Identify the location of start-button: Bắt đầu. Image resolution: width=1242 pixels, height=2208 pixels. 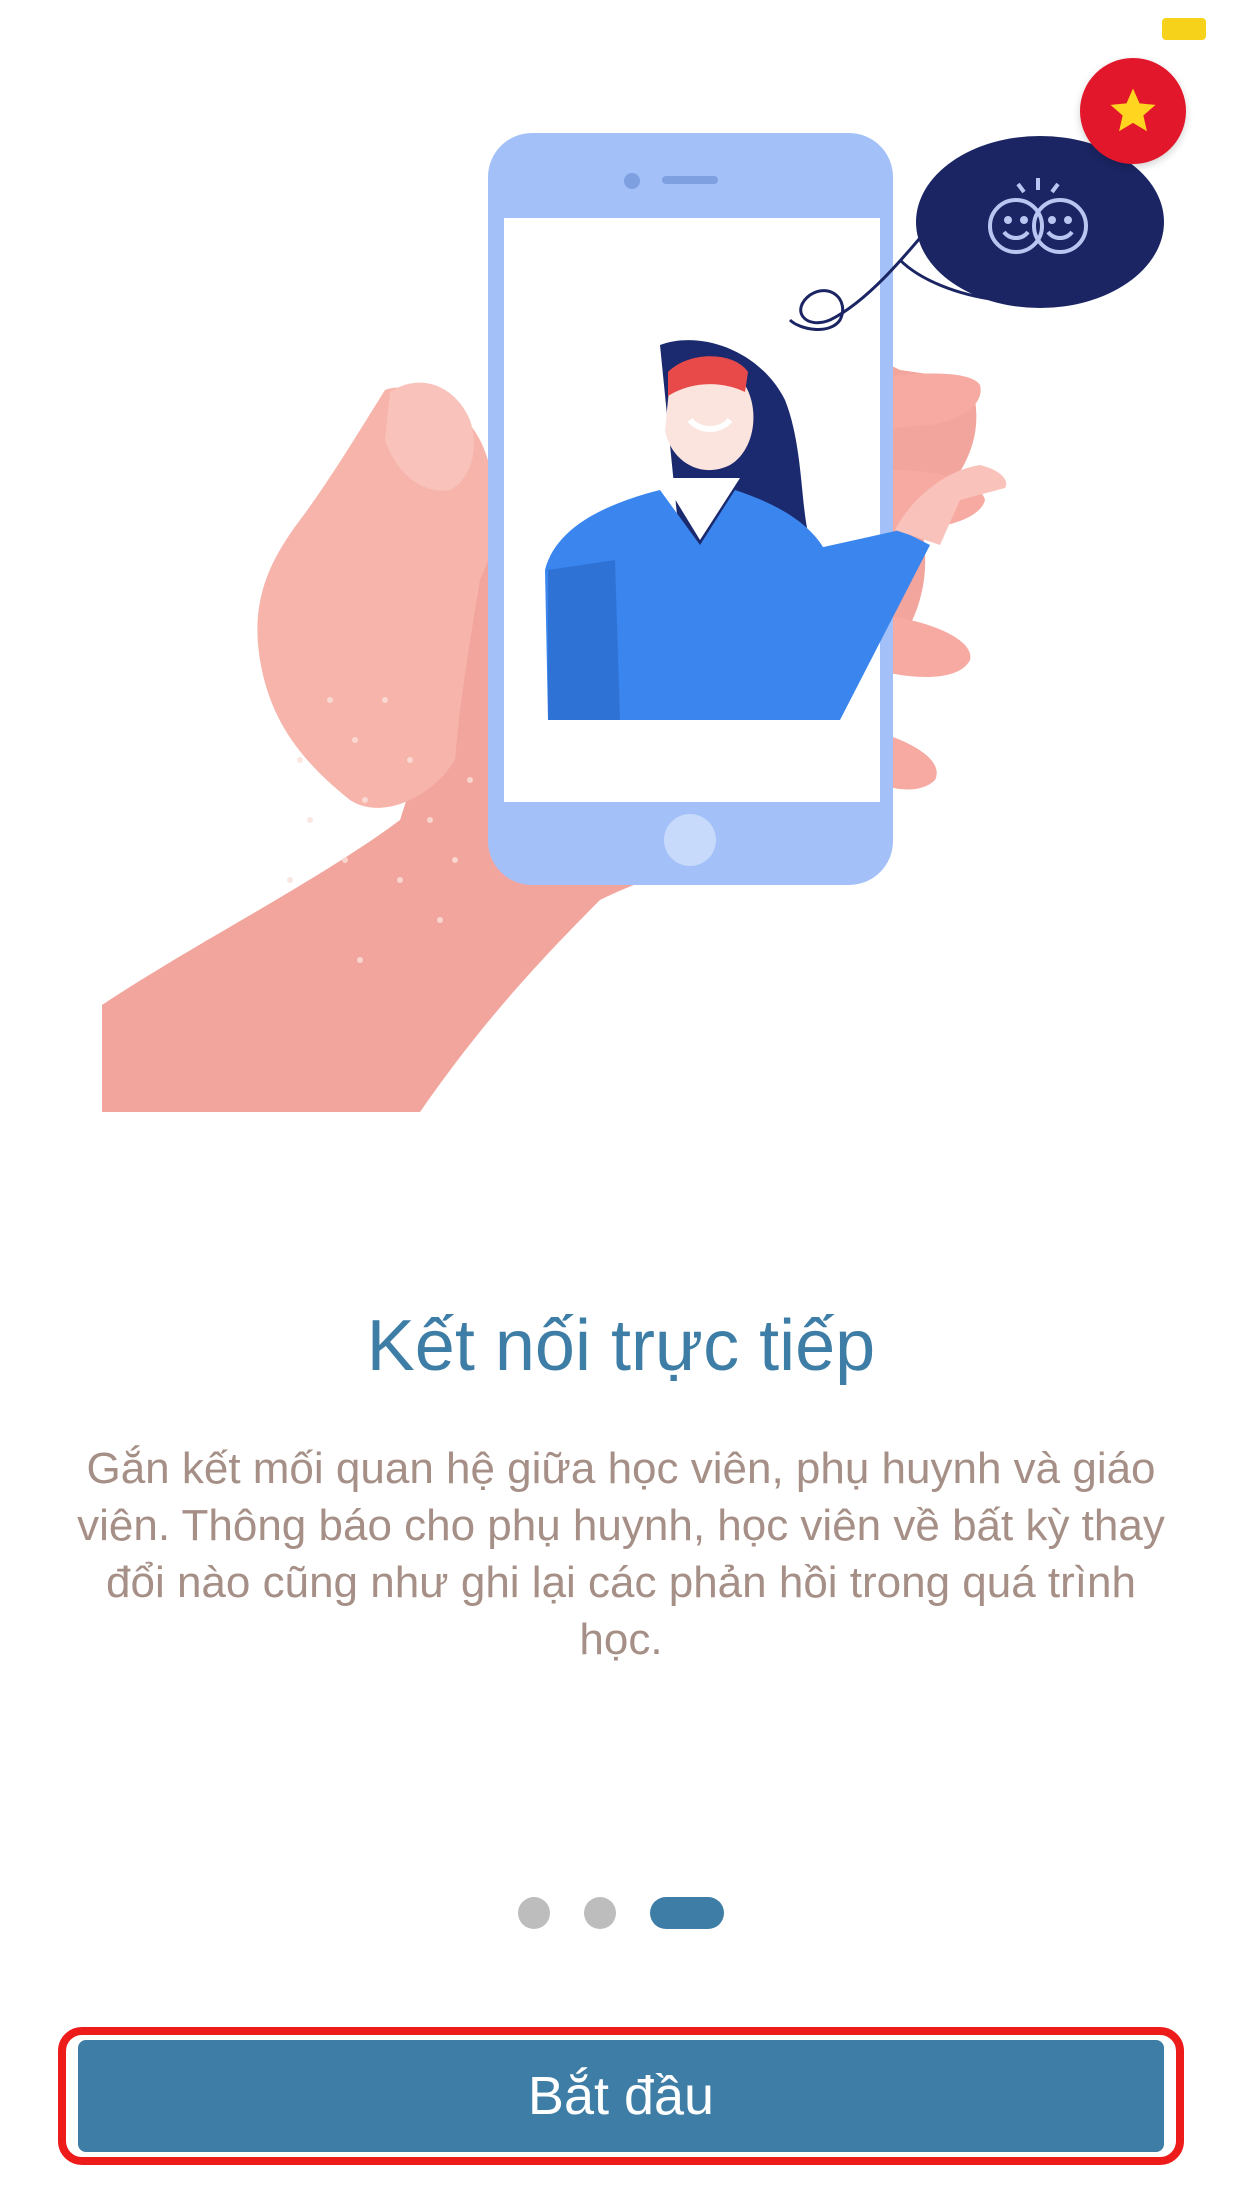
(621, 2096).